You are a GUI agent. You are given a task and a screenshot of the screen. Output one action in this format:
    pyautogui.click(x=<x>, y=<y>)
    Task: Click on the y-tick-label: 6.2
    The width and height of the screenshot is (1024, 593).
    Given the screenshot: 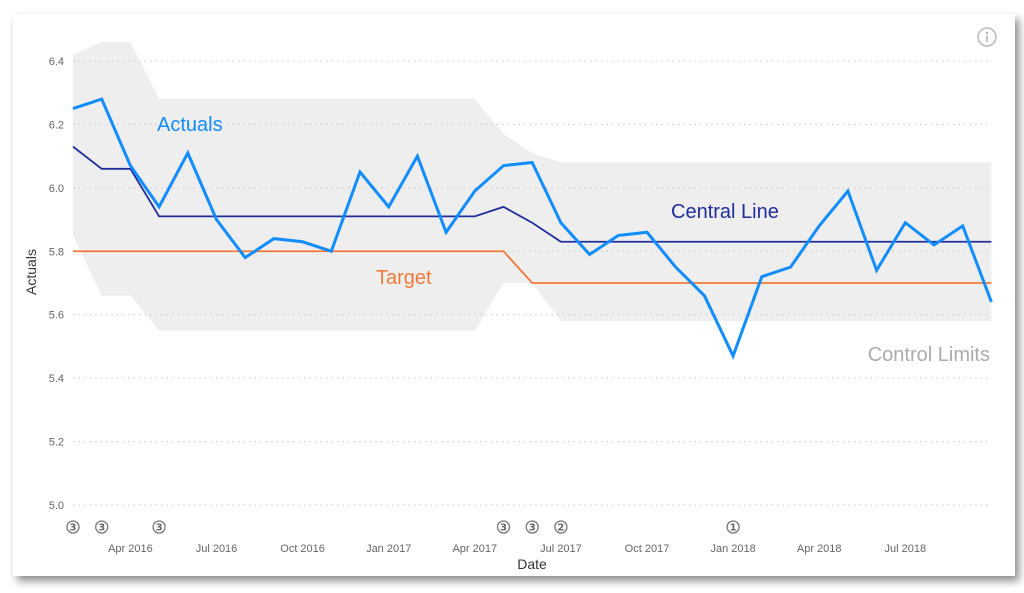 What is the action you would take?
    pyautogui.click(x=56, y=125)
    